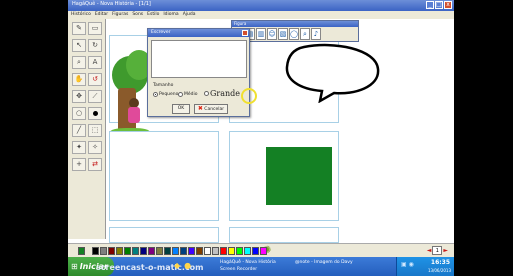 The height and width of the screenshot is (276, 513). What do you see at coordinates (95, 147) in the screenshot?
I see `stamp-tool-icon: ✧` at bounding box center [95, 147].